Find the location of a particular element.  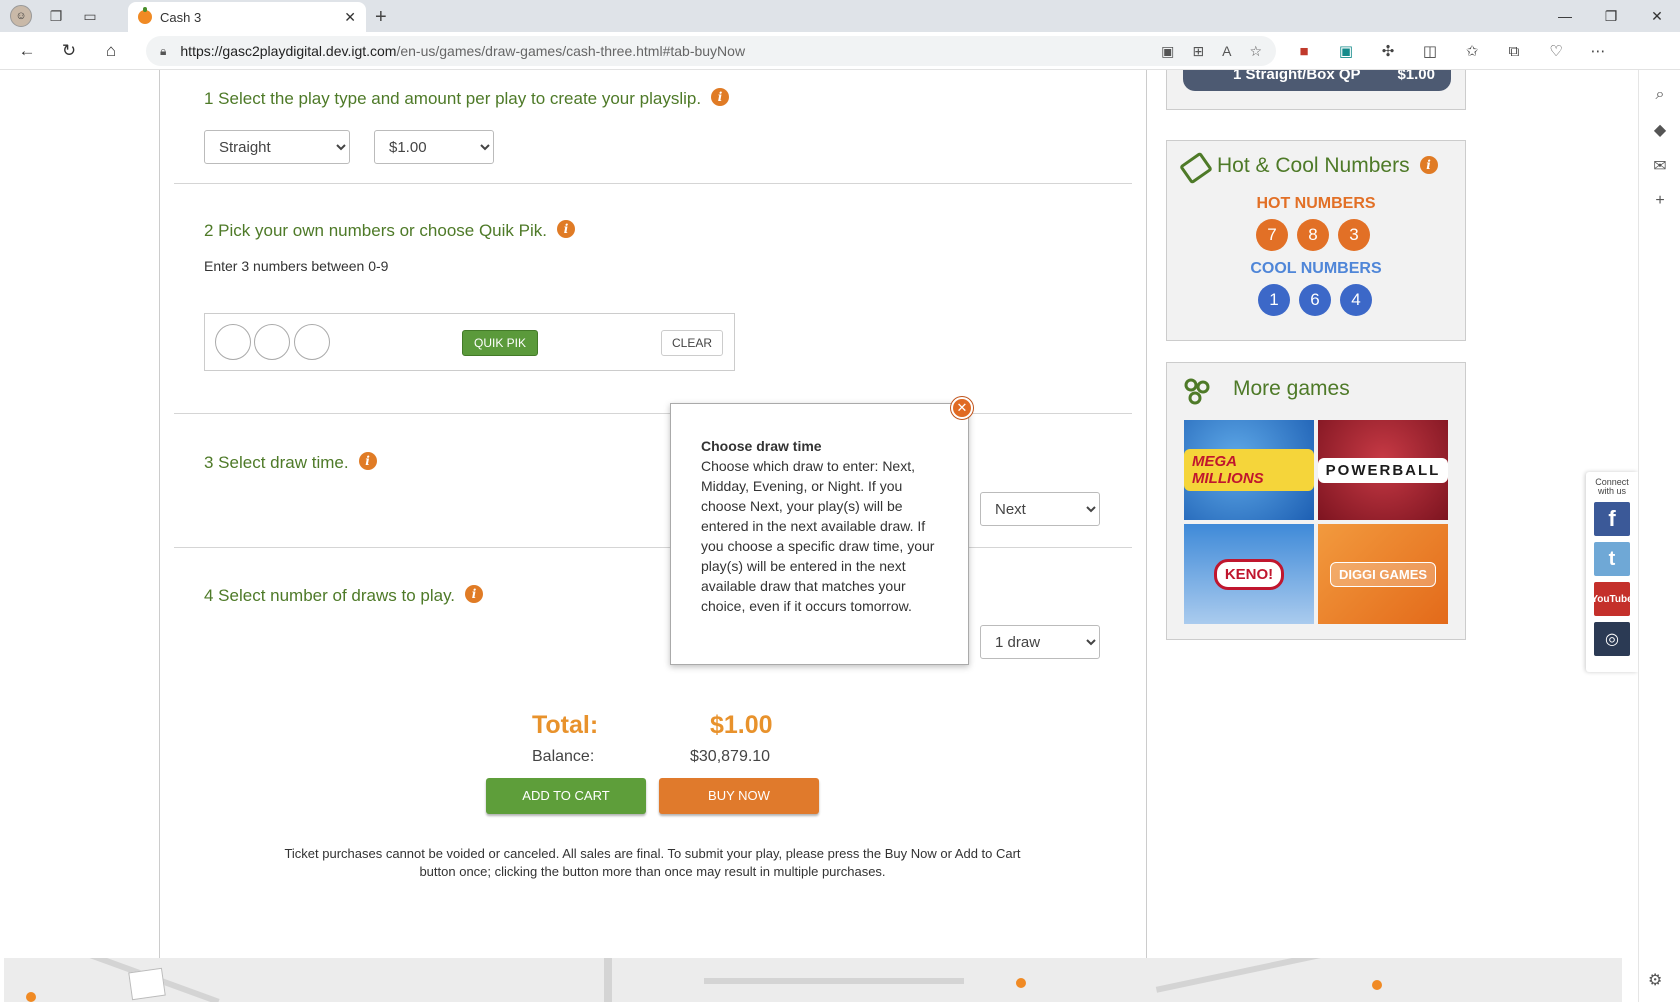

popover-close-icon: ✕ is located at coordinates (962, 408).